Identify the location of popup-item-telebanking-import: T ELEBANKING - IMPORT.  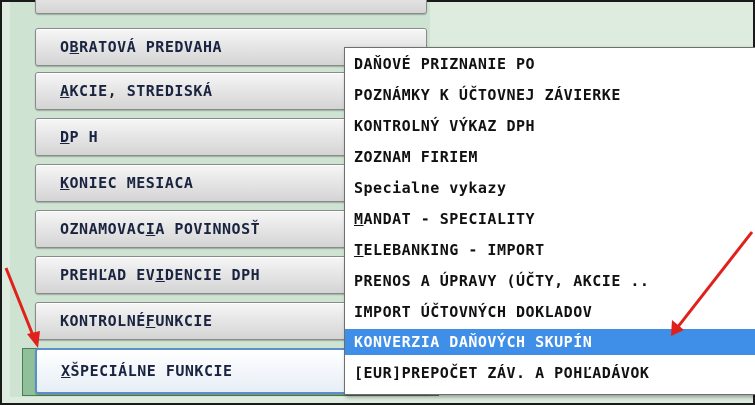
(550, 250).